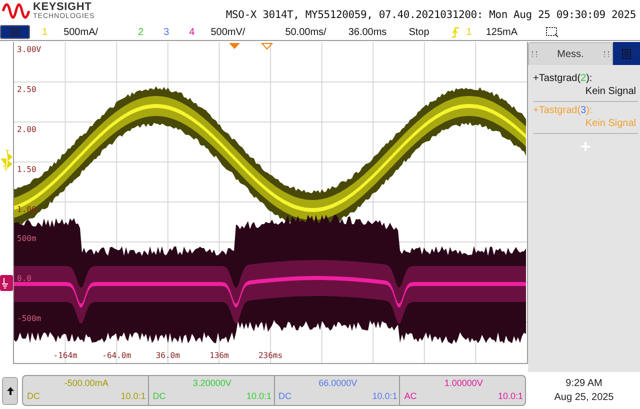 The width and height of the screenshot is (640, 409). I want to click on up-arrow-button, so click(10, 390).